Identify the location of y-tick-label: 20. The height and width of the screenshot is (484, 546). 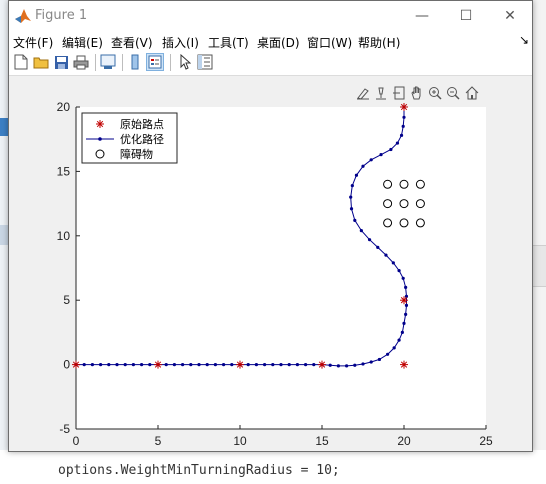
(64, 107).